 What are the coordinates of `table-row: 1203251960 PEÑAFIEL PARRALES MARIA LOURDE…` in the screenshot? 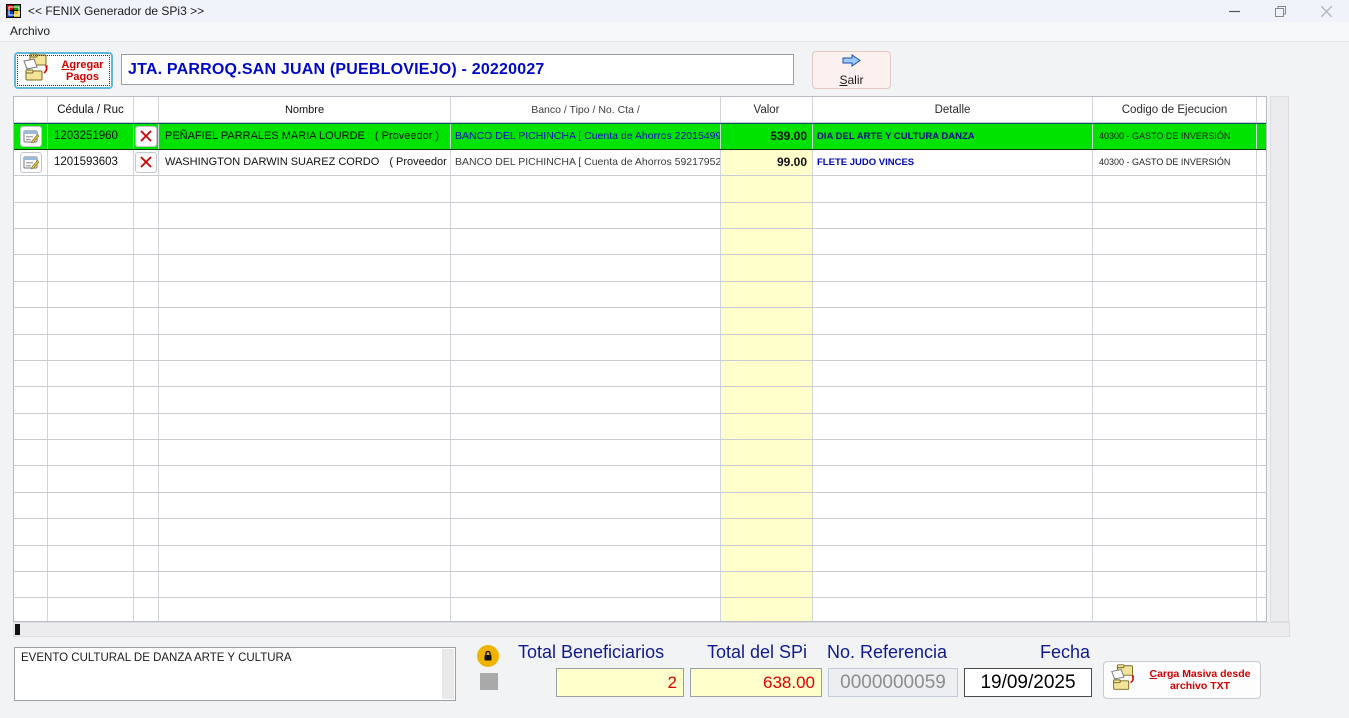 It's located at (640, 136).